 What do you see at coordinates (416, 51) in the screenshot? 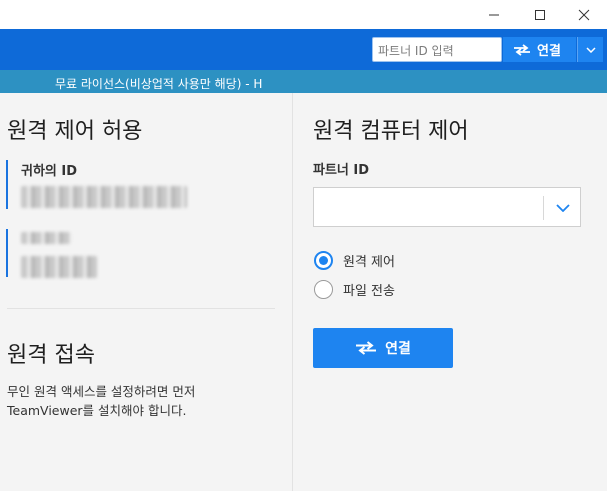
I see `partner-id-quick-placeholder: 파트너 ID 입력` at bounding box center [416, 51].